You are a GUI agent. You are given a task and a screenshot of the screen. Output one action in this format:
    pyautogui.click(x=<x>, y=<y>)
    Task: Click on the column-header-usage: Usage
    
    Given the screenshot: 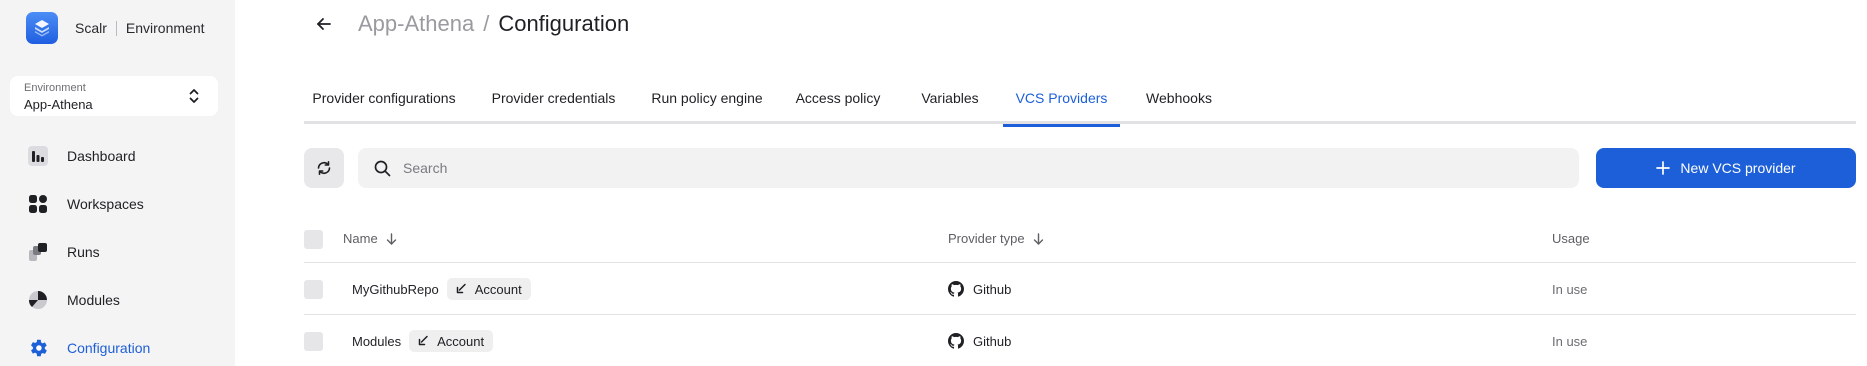 What is the action you would take?
    pyautogui.click(x=1571, y=238)
    